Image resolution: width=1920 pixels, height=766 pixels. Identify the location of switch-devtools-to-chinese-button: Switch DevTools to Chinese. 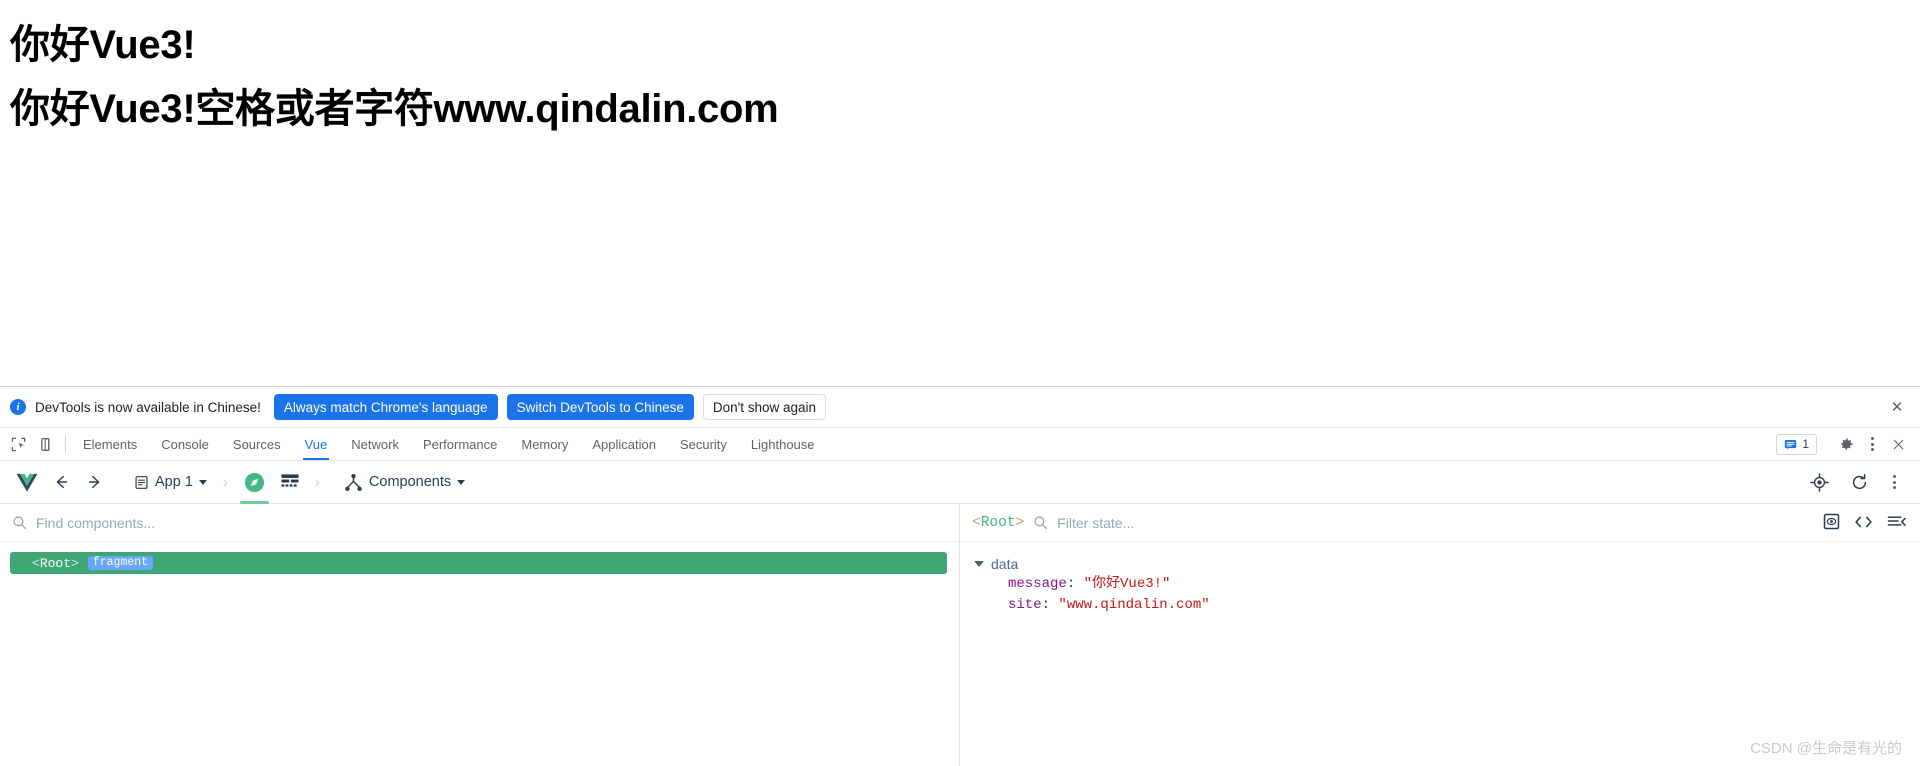
(600, 407).